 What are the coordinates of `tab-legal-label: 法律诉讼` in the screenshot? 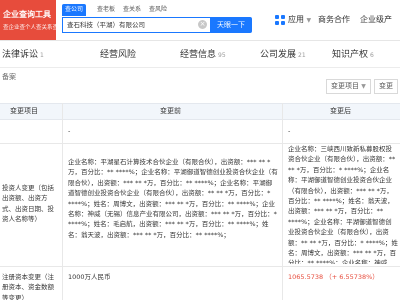 It's located at (20, 55).